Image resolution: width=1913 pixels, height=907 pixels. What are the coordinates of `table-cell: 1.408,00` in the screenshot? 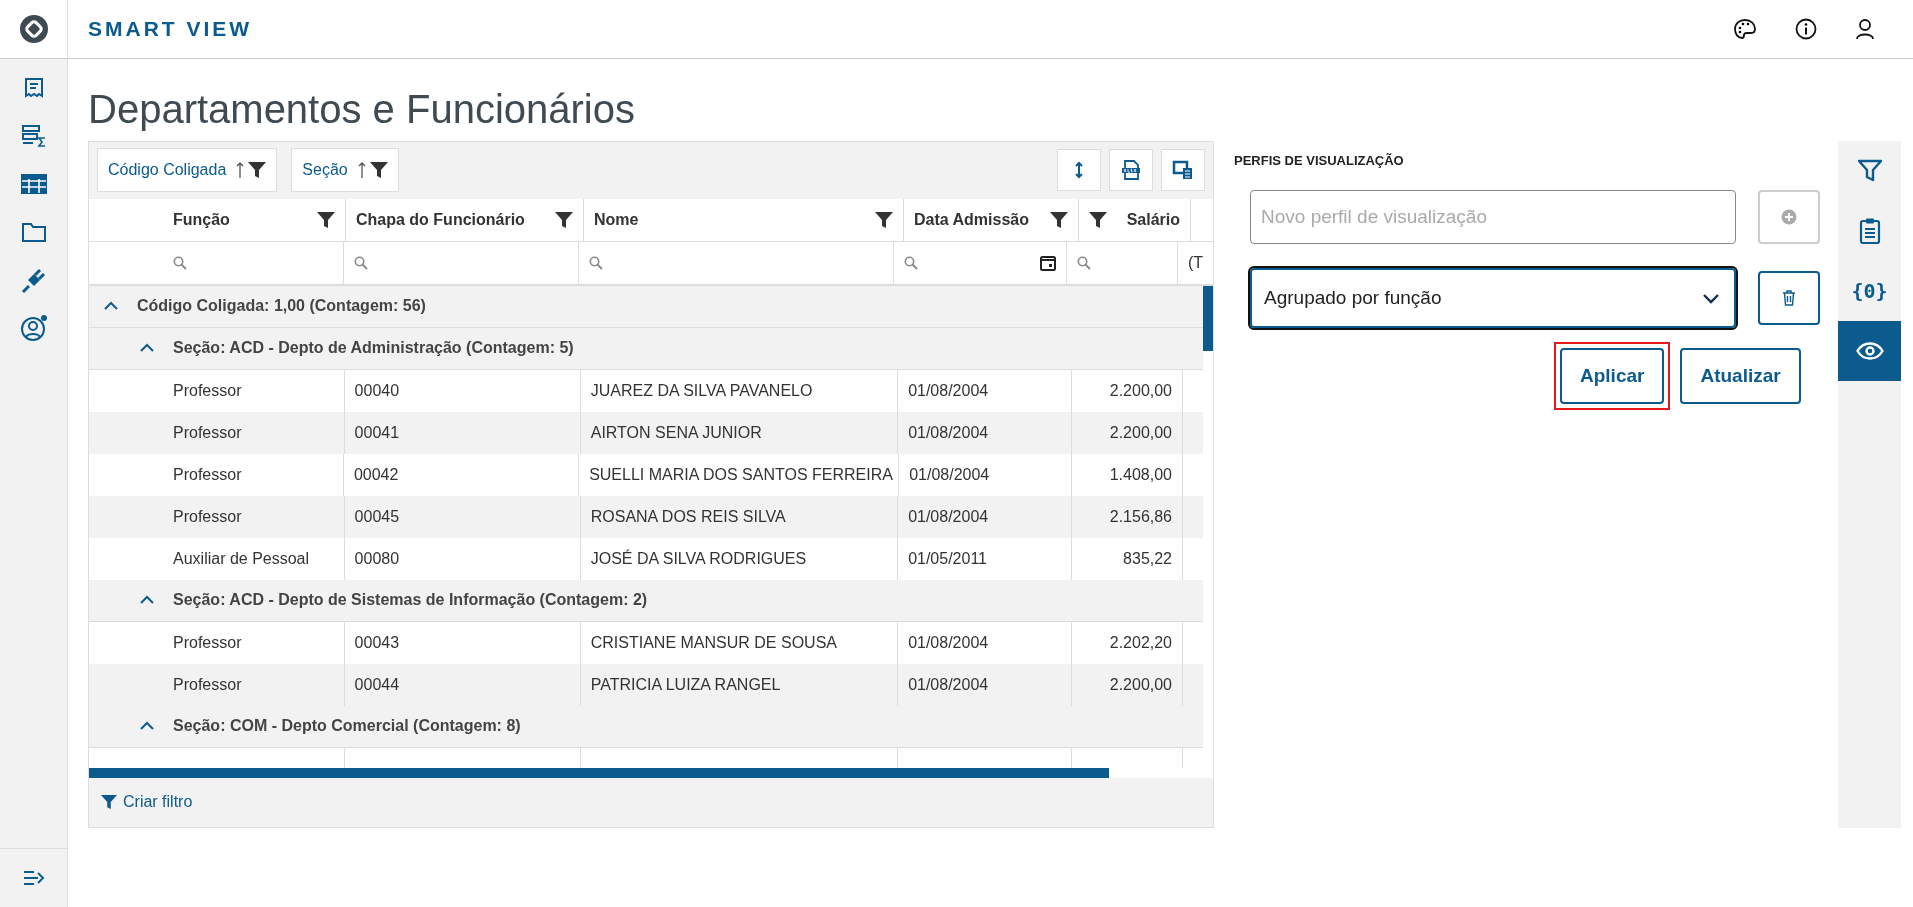 It's located at (1140, 474).